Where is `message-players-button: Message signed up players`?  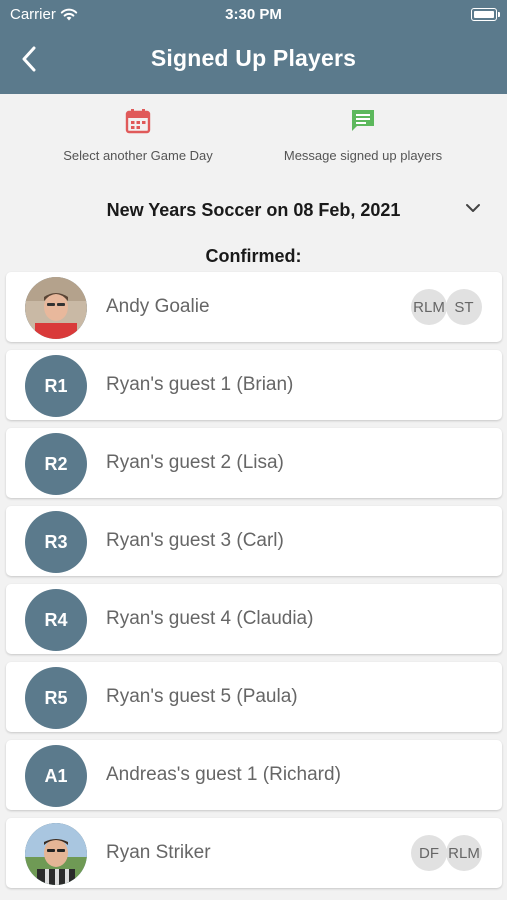
message-players-button: Message signed up players is located at coordinates (363, 135).